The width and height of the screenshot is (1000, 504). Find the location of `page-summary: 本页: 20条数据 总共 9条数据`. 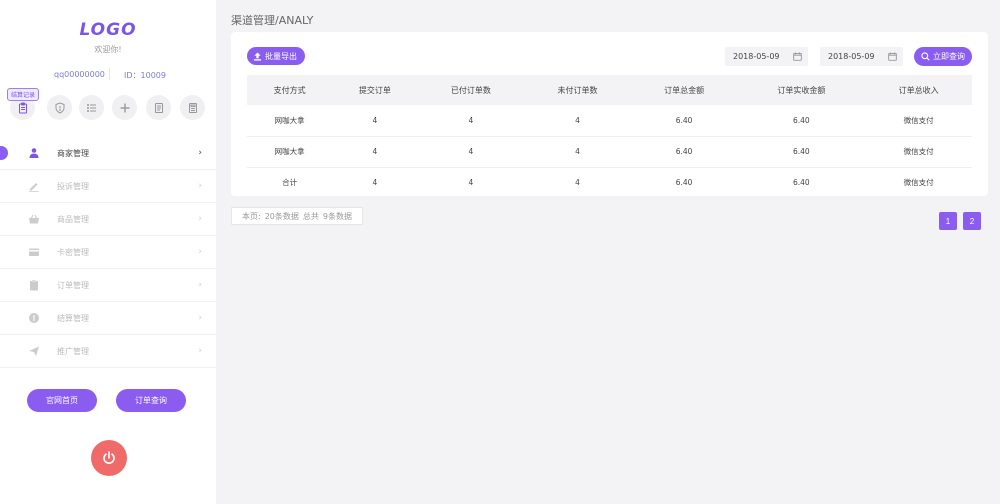

page-summary: 本页: 20条数据 总共 9条数据 is located at coordinates (297, 216).